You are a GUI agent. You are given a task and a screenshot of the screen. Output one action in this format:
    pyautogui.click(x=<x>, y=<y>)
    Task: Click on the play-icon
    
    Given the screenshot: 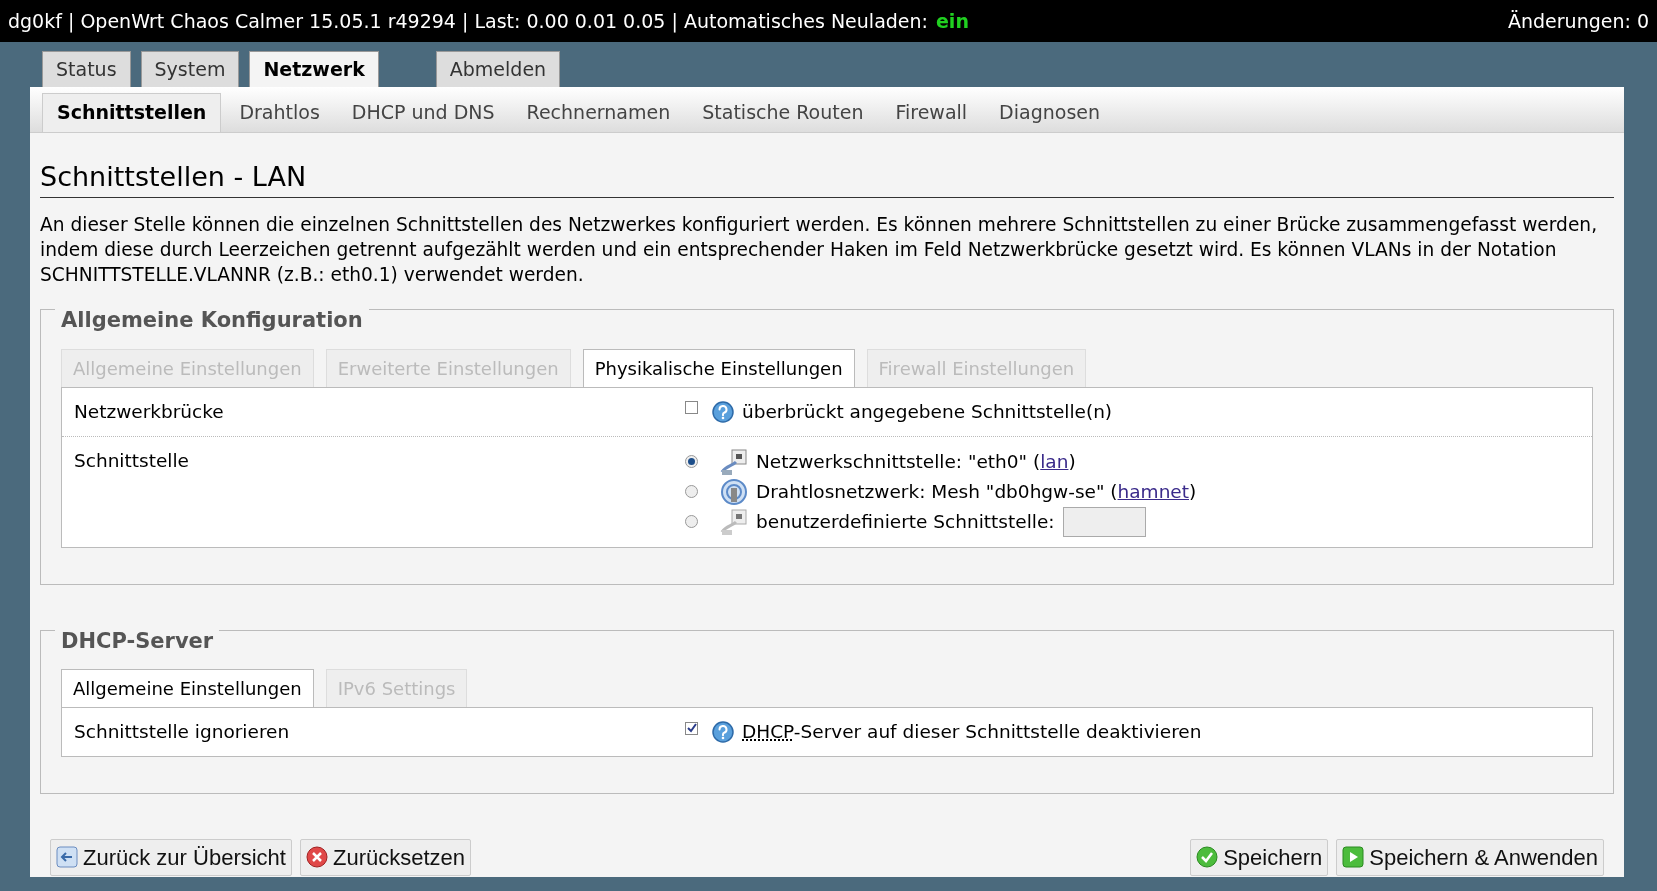 What is the action you would take?
    pyautogui.click(x=1353, y=857)
    